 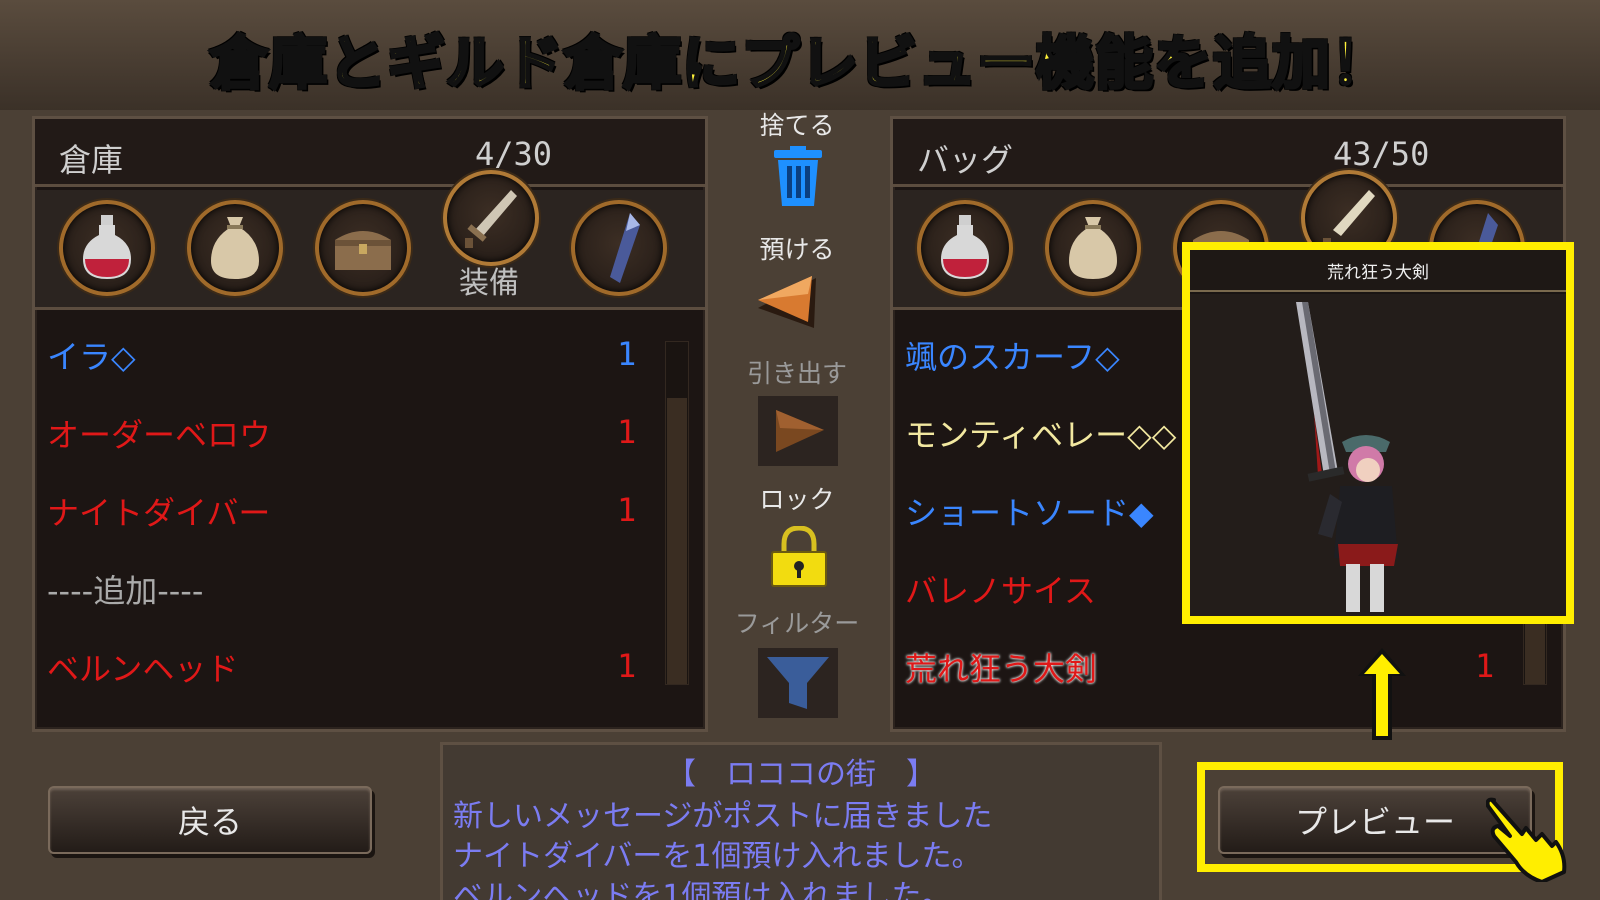 I want to click on filter-label: フィルター, so click(x=797, y=623).